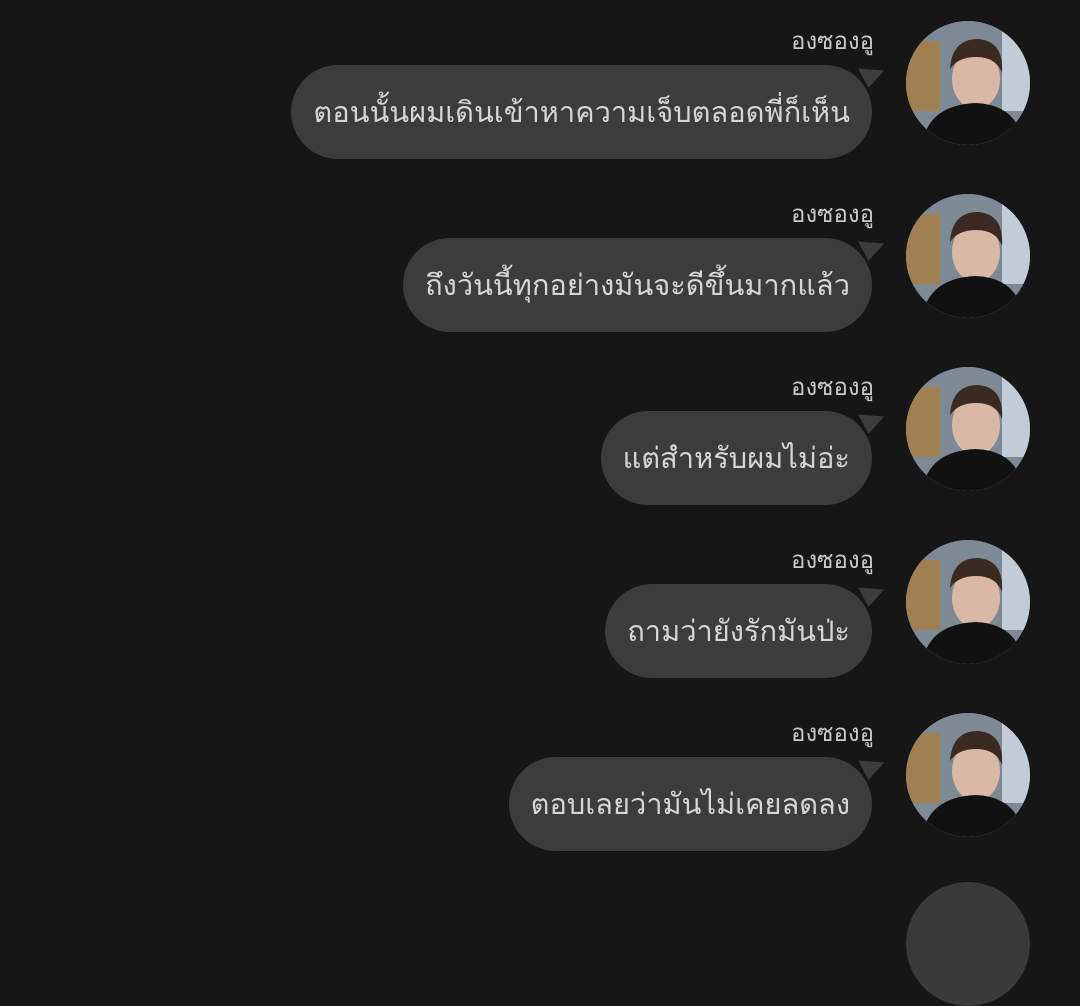 This screenshot has height=1006, width=1080. I want to click on message-bubble: ตอบเลยว่ามันไม่เคยลดลง, so click(690, 804).